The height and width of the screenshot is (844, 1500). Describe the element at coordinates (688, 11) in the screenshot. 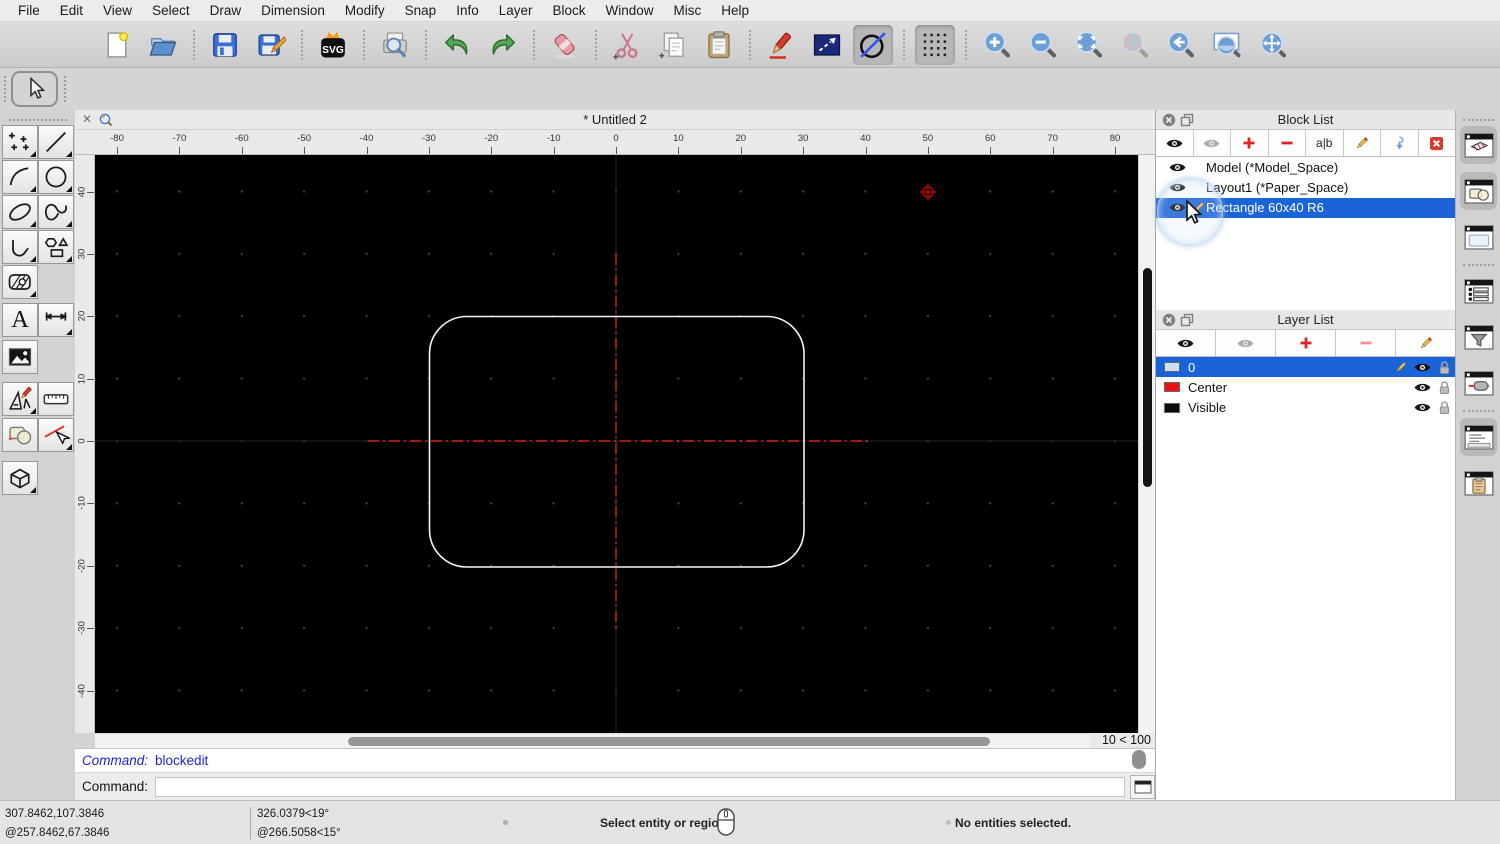

I see `menu-misc: Misc` at that location.